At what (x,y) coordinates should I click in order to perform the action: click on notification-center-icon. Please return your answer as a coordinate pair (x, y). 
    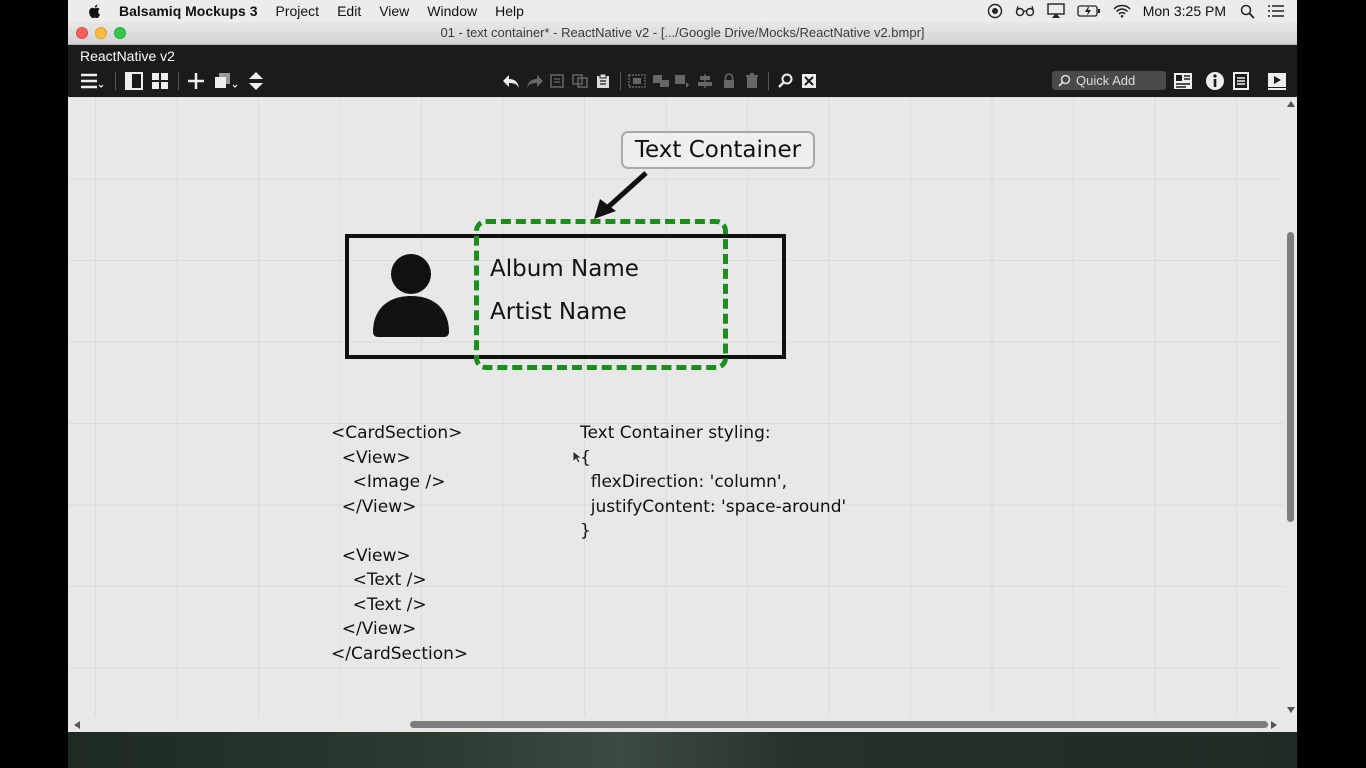
    Looking at the image, I should click on (1276, 11).